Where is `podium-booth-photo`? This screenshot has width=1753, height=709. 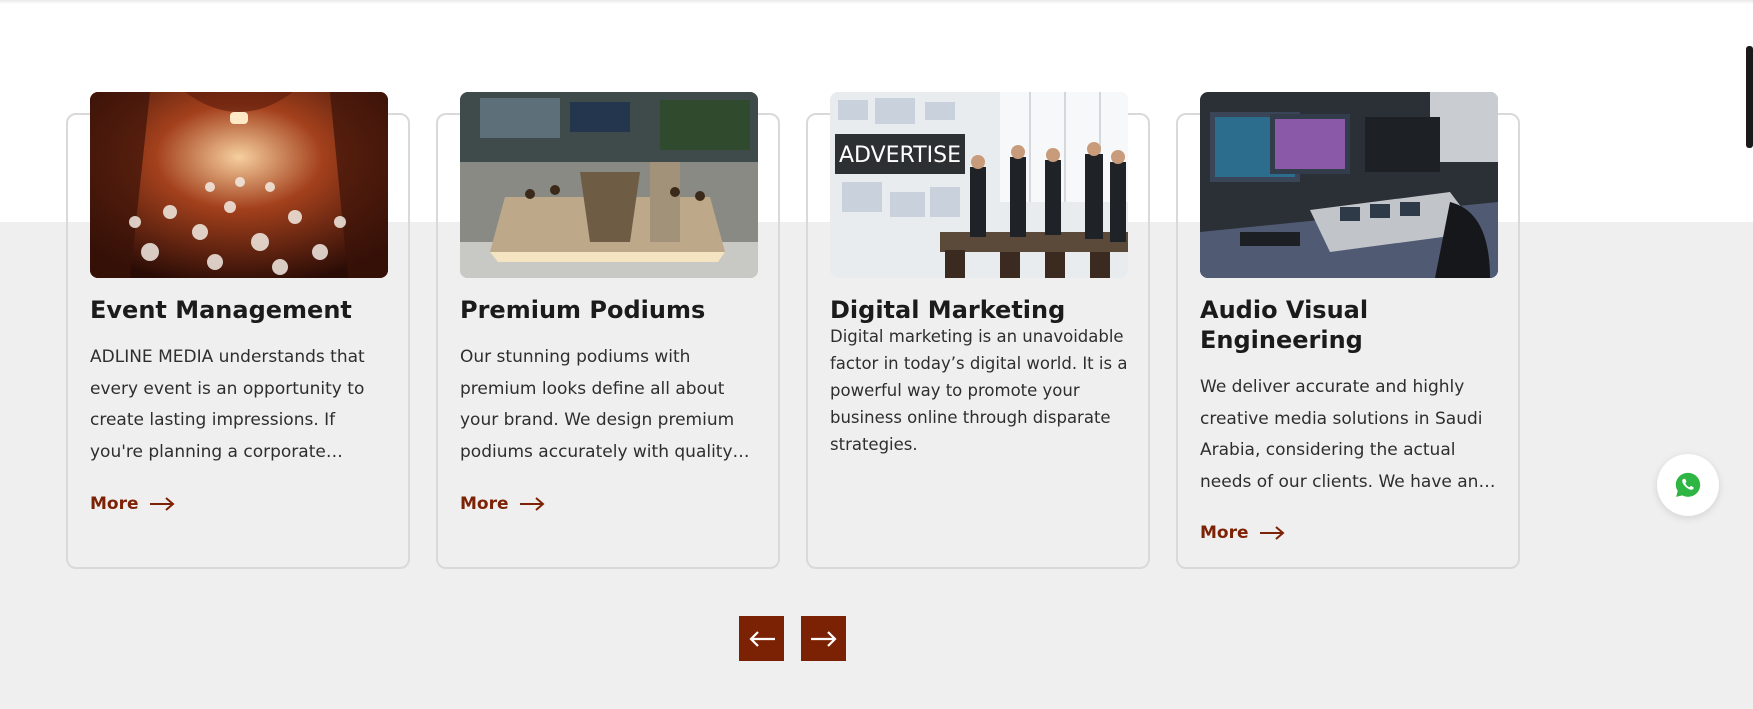 podium-booth-photo is located at coordinates (609, 185).